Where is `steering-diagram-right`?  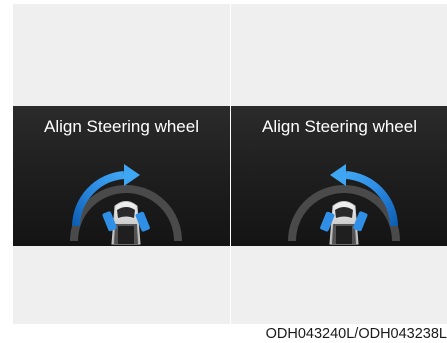 steering-diagram-right is located at coordinates (344, 204).